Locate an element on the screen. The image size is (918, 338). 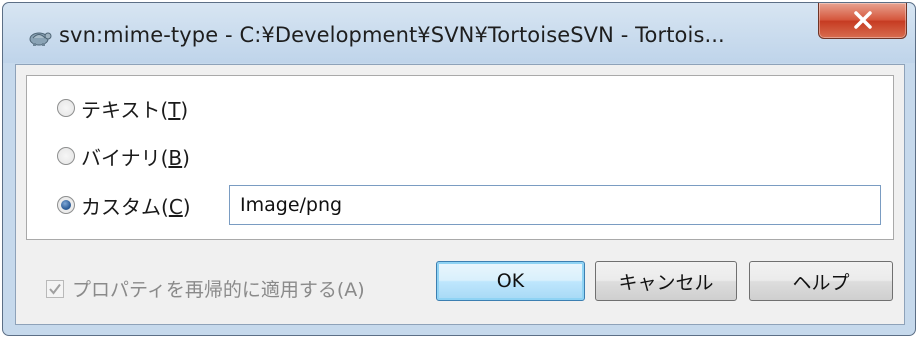
radio-custom-option: カスタム(C) is located at coordinates (124, 205).